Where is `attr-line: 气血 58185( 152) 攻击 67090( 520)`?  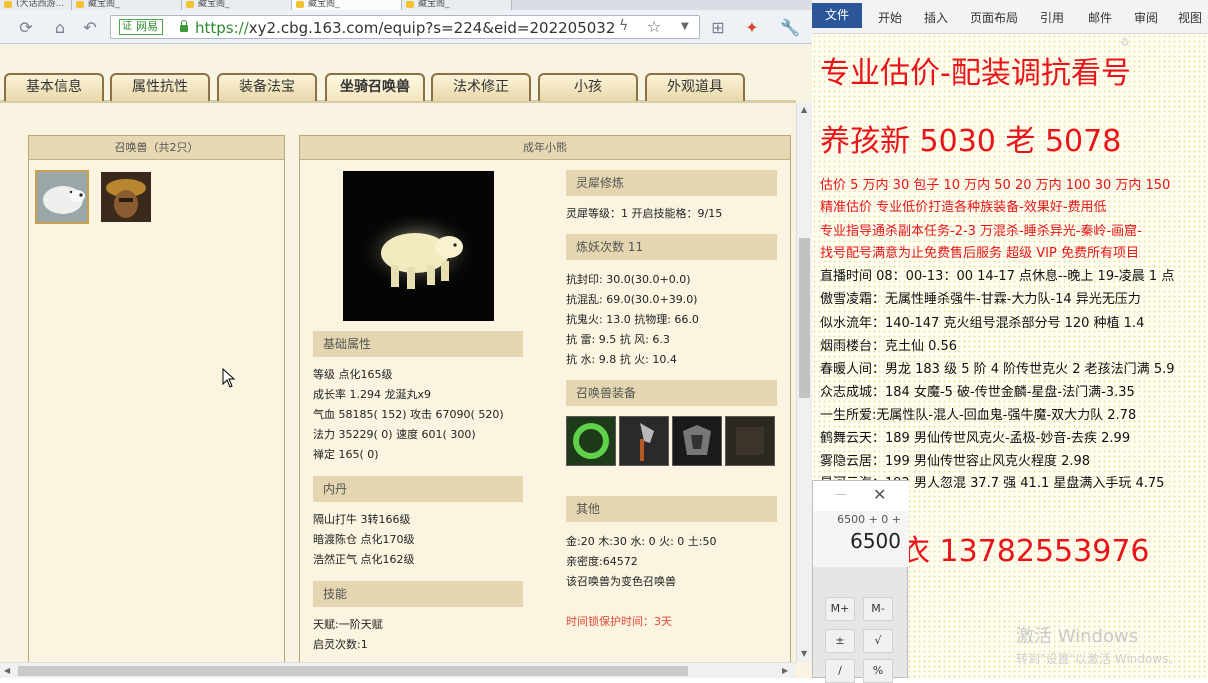 attr-line: 气血 58185( 152) 攻击 67090( 520) is located at coordinates (408, 414).